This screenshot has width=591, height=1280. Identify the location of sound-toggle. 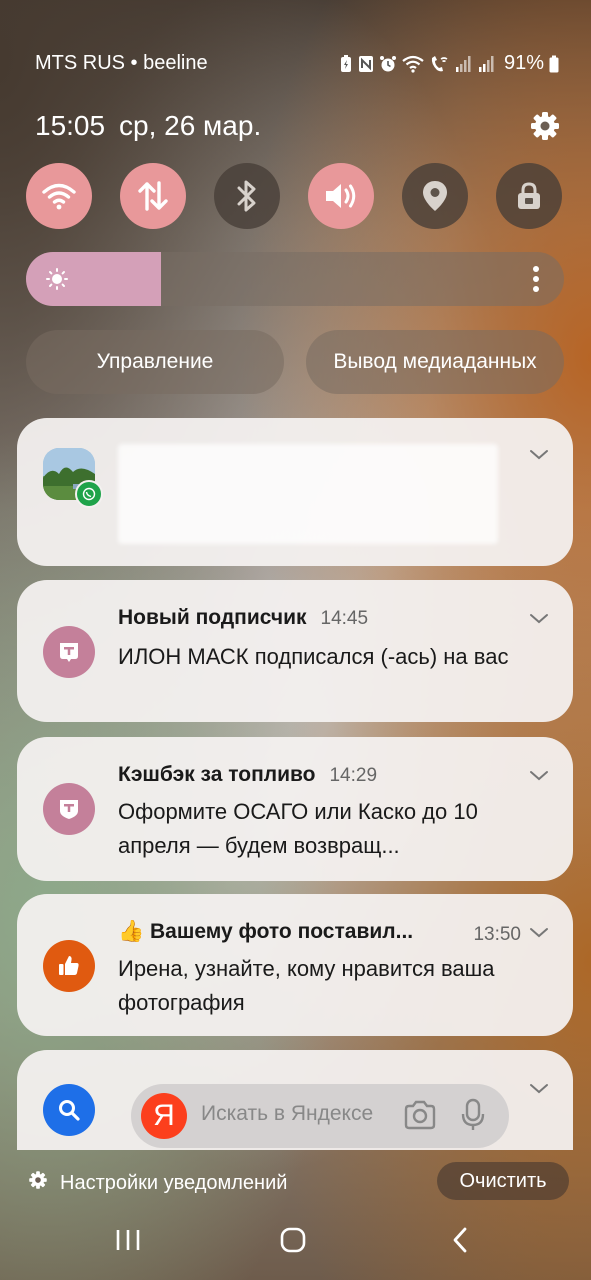
(341, 196).